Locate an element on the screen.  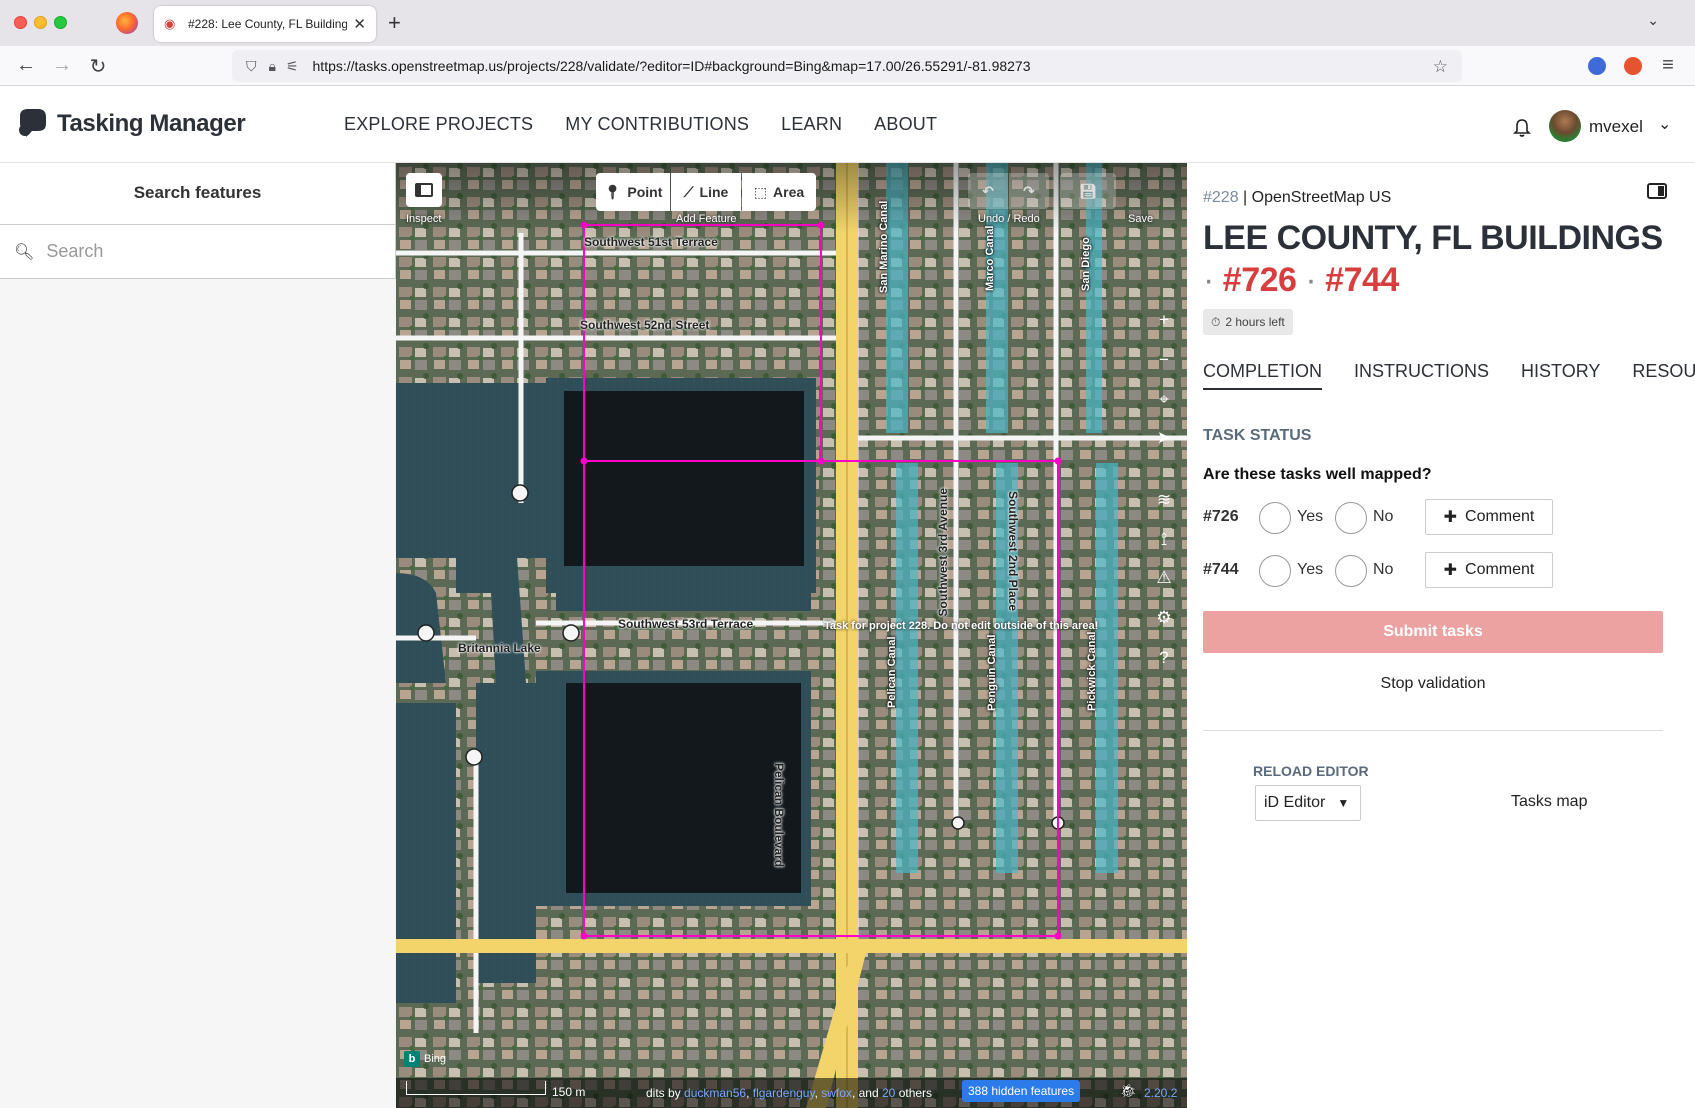
page-title: LEE COUNTY, FL BUILDINGS · #726 · #744 is located at coordinates (1433, 259).